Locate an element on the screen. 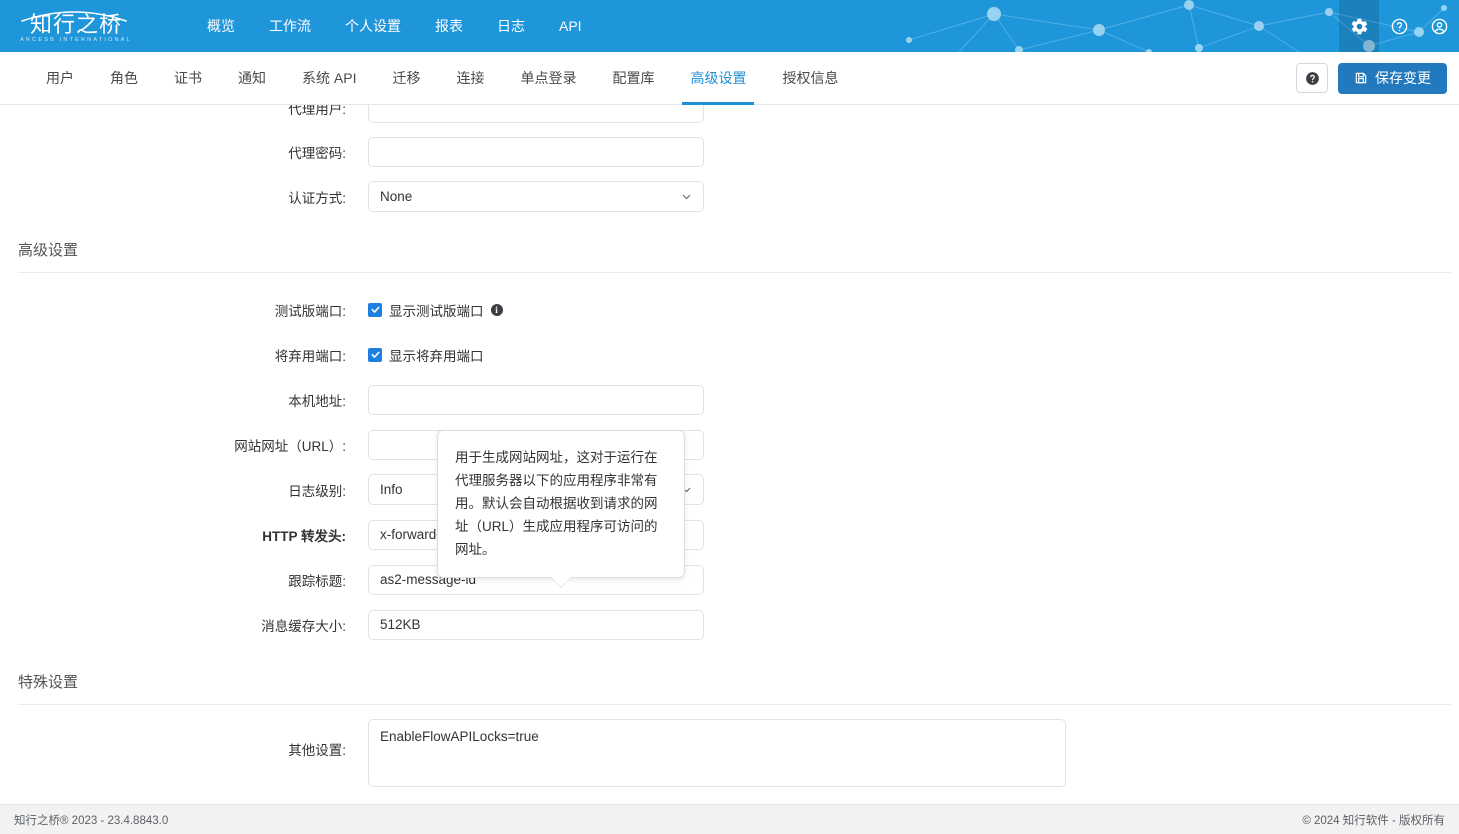 The height and width of the screenshot is (834, 1459). main-navigation: 概览 工作流 个人设置 报表 日志 API is located at coordinates (394, 26).